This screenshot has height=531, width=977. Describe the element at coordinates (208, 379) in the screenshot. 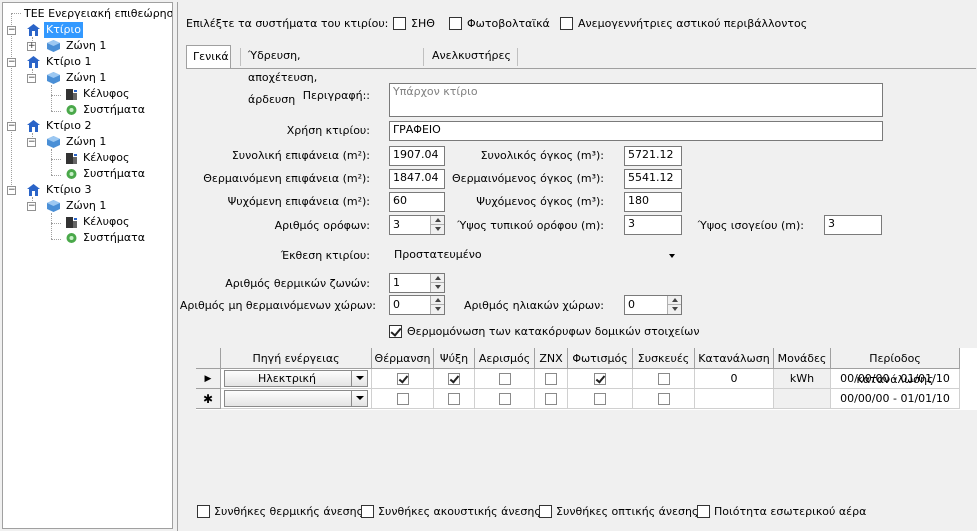

I see `current-row-marker: ▶` at that location.